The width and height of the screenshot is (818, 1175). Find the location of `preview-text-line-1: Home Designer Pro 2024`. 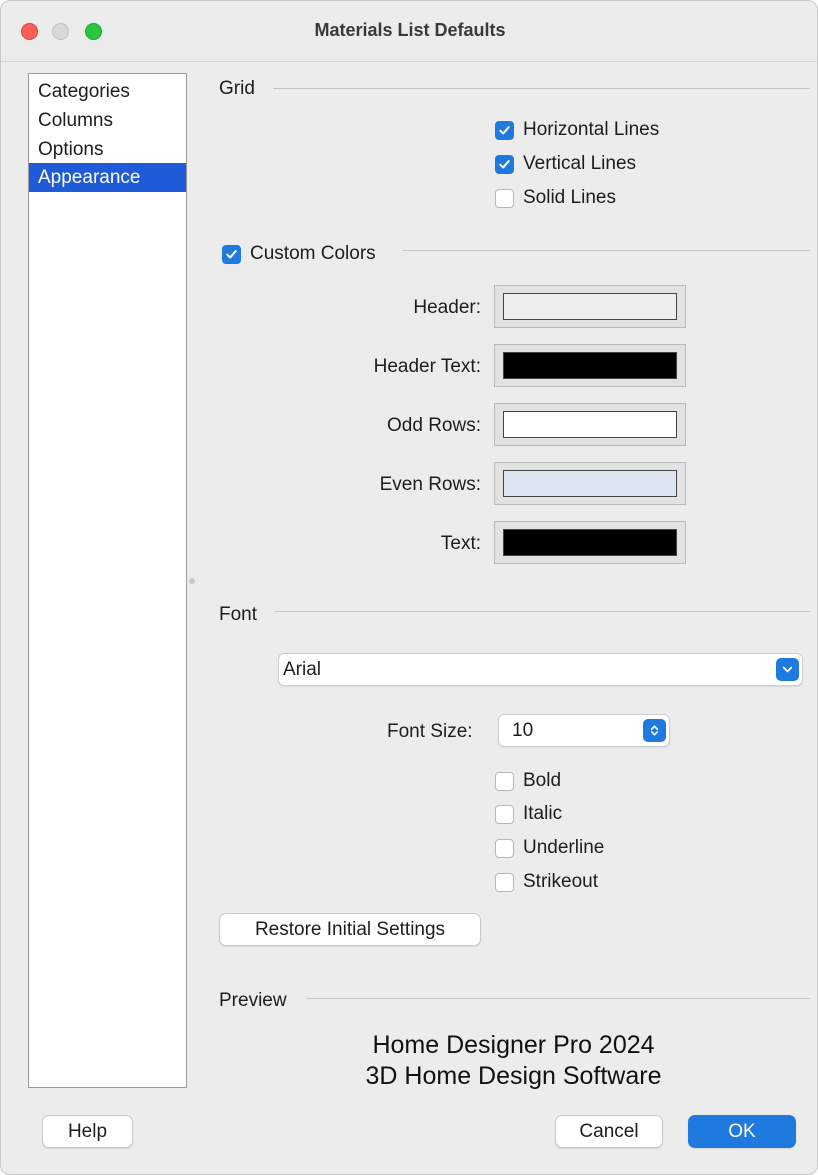

preview-text-line-1: Home Designer Pro 2024 is located at coordinates (513, 1045).